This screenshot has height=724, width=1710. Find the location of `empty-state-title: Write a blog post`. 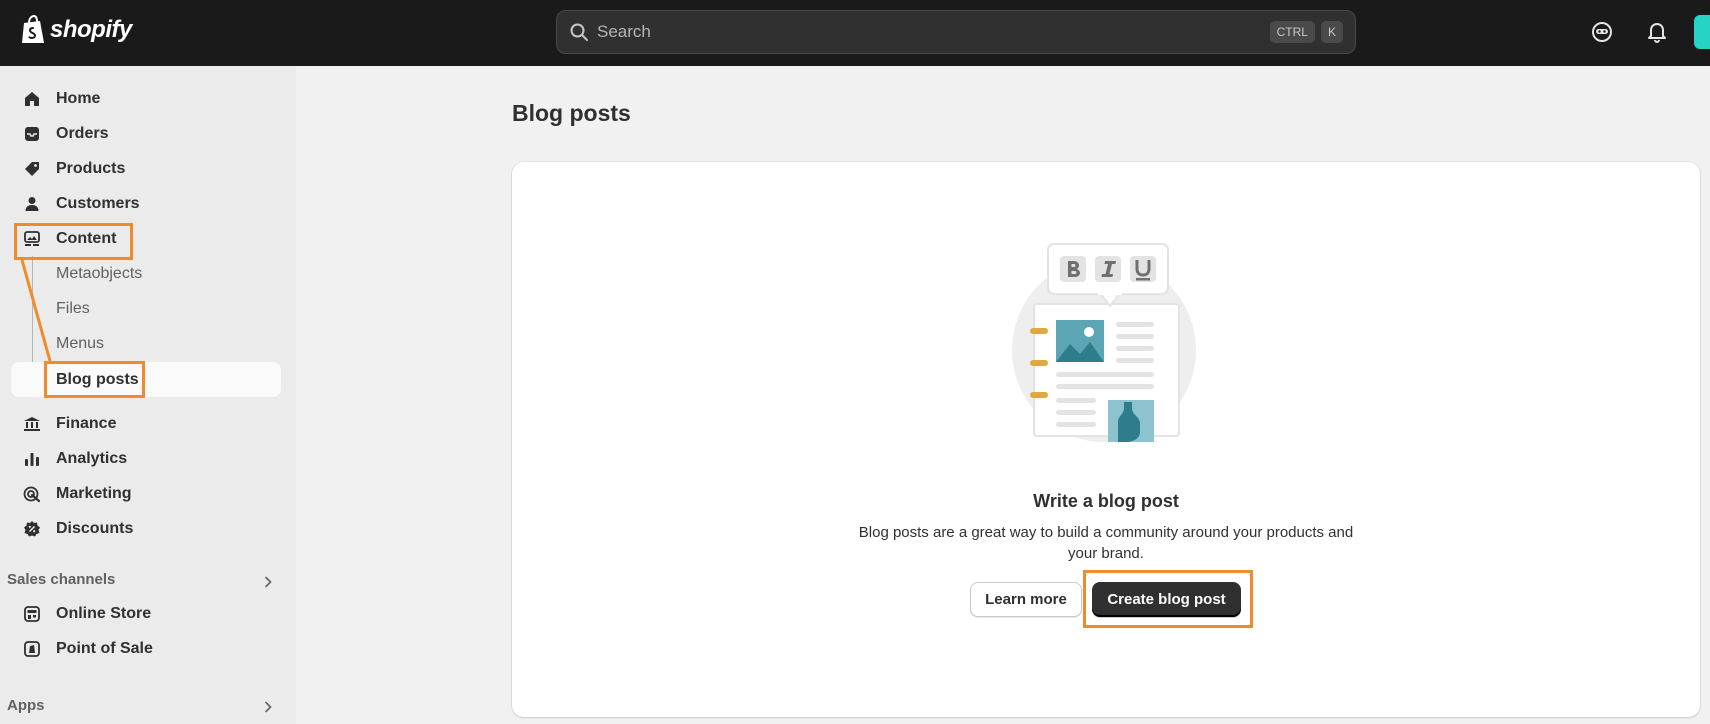

empty-state-title: Write a blog post is located at coordinates (1106, 501).